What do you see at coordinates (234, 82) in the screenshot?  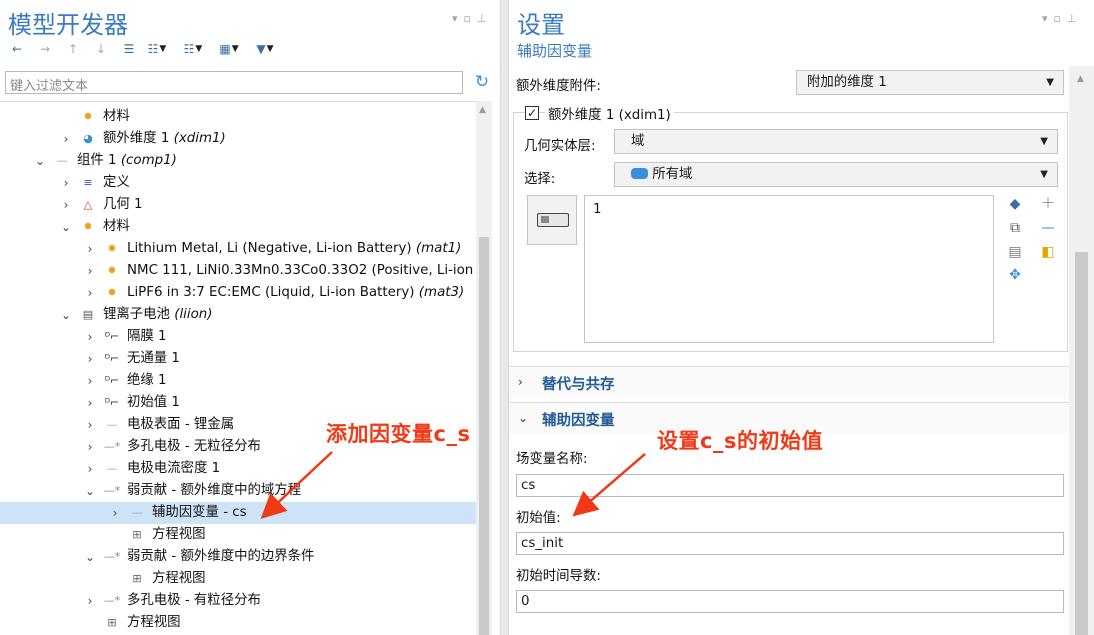 I see `filter-input: 键入过滤文本` at bounding box center [234, 82].